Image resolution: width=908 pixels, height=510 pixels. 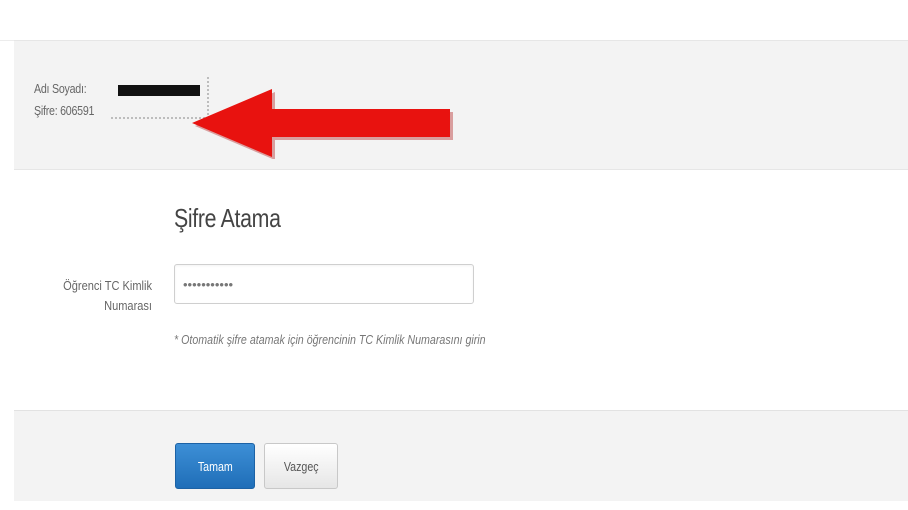 I want to click on cancel-button-label: Vazgeç, so click(x=301, y=466).